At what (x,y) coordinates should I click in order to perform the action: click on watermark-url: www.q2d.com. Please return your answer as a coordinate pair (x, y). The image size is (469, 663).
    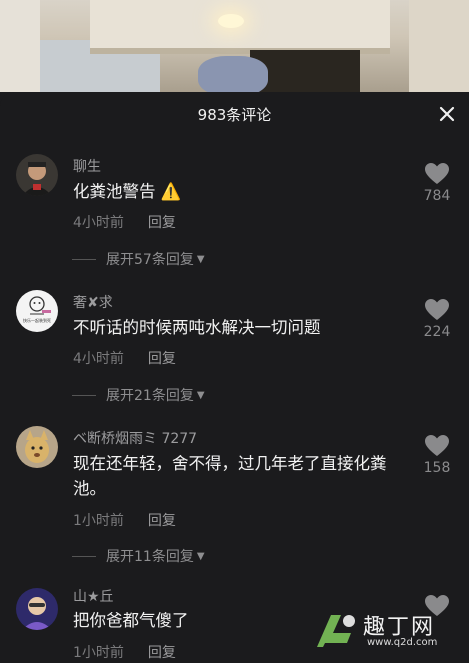
    Looking at the image, I should click on (402, 642).